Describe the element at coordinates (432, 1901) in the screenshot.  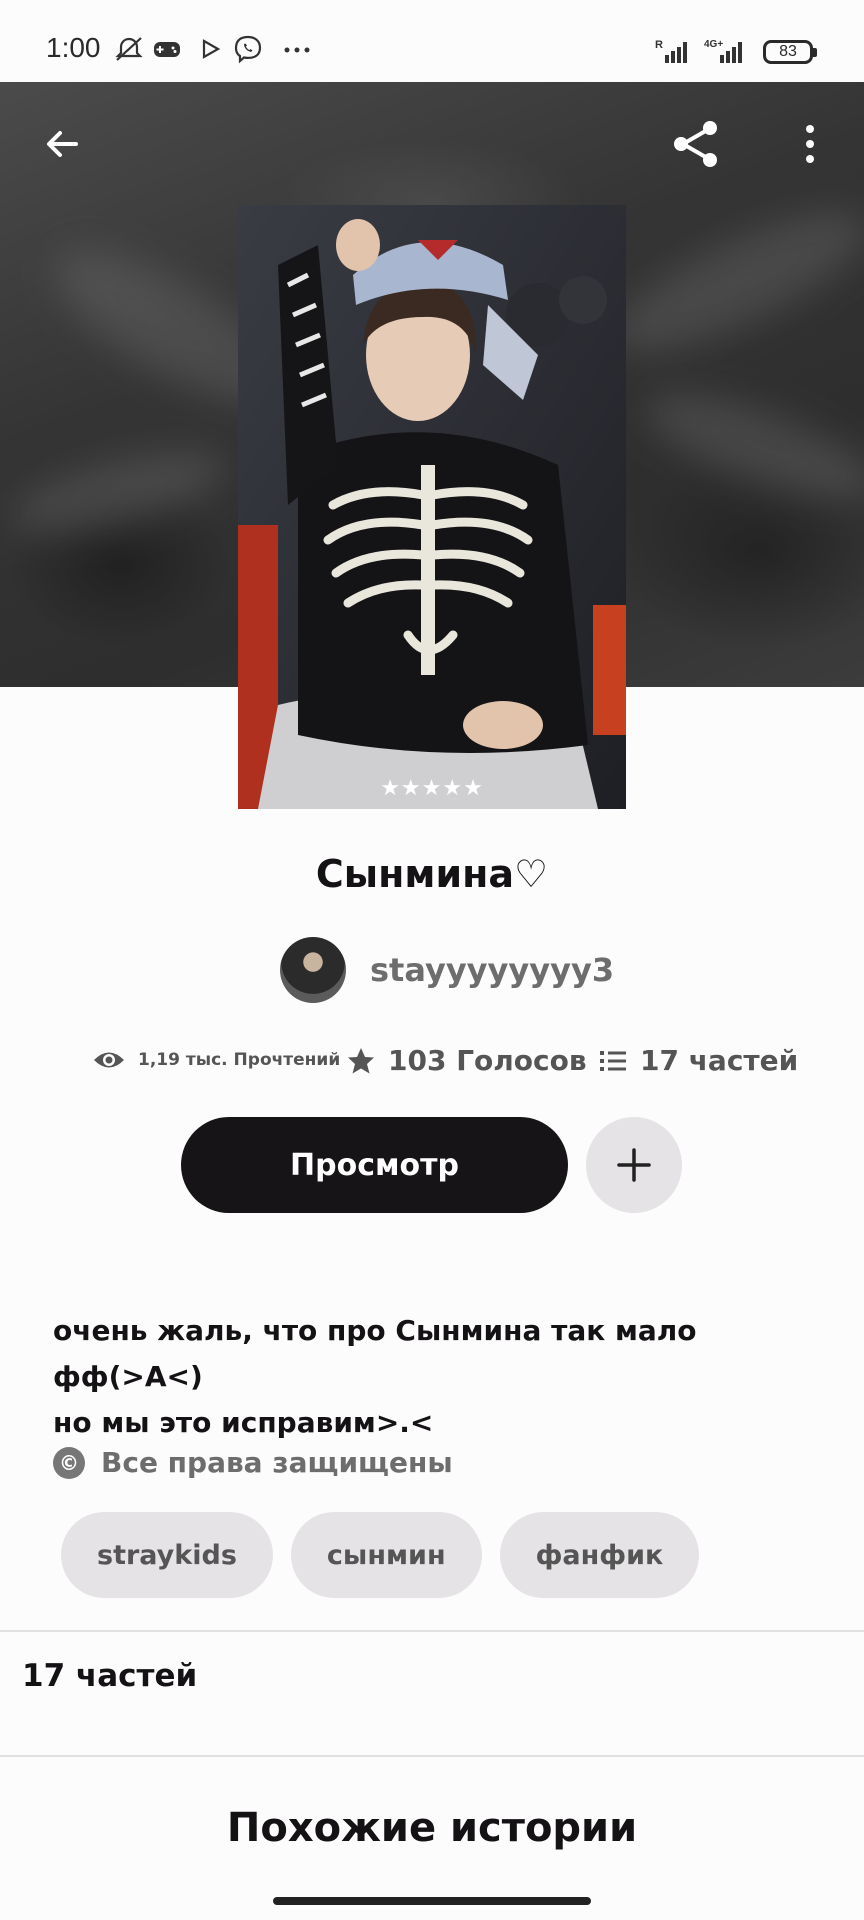
I see `home-indicator` at that location.